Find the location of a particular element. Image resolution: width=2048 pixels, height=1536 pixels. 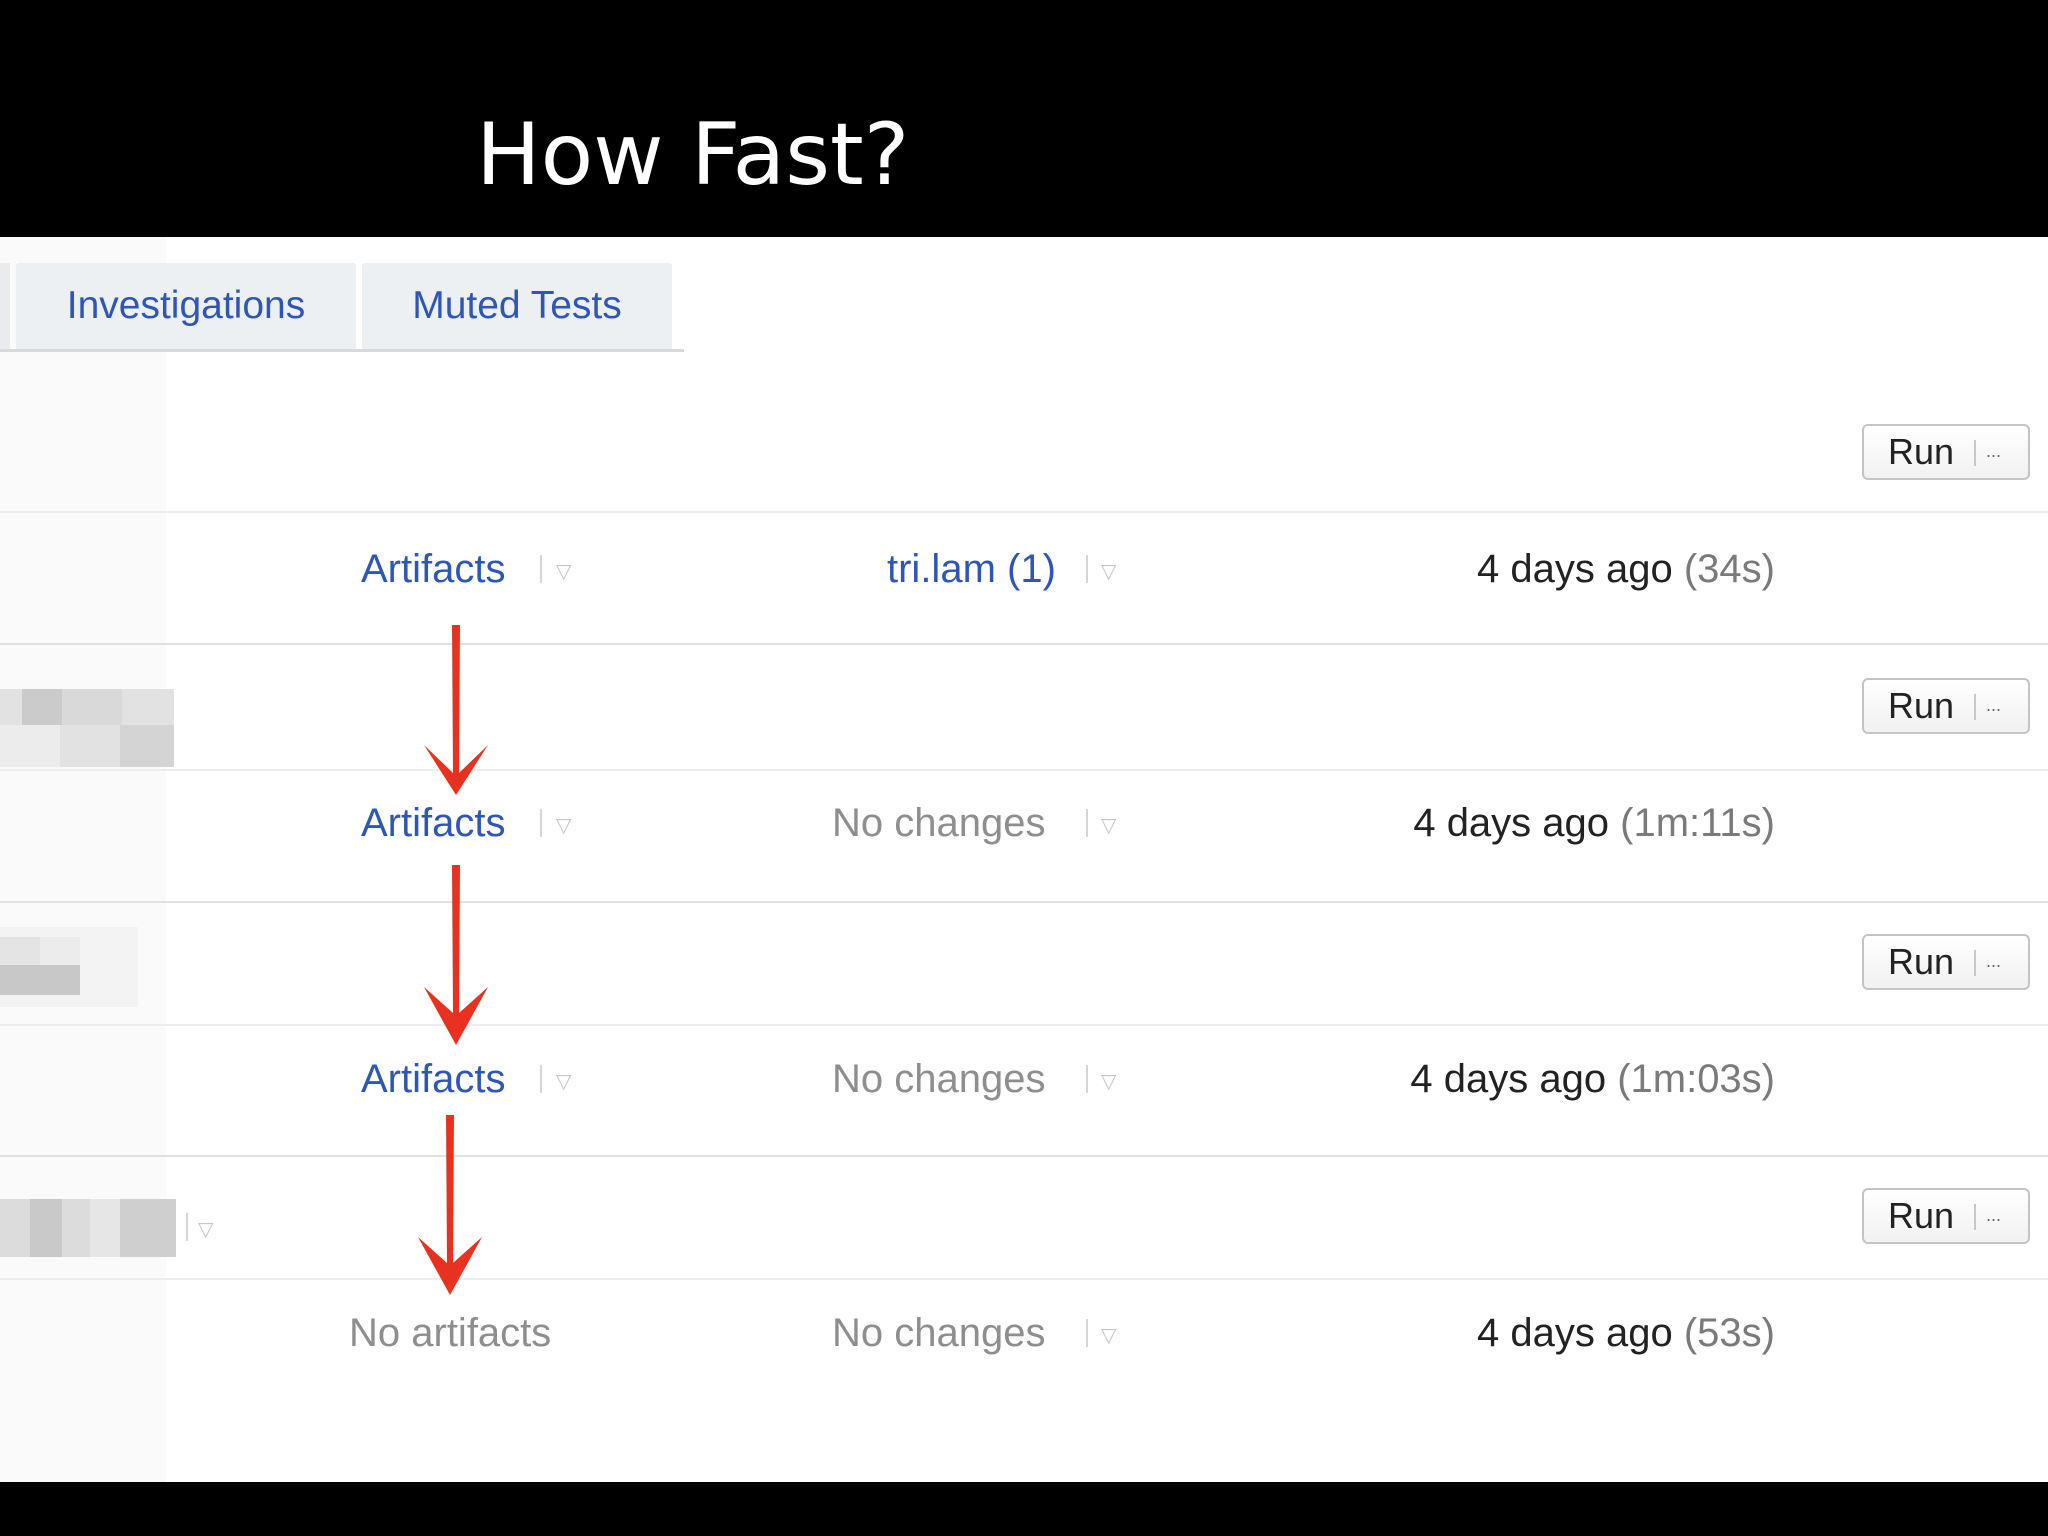

slide-title: How Fast? is located at coordinates (693, 155).